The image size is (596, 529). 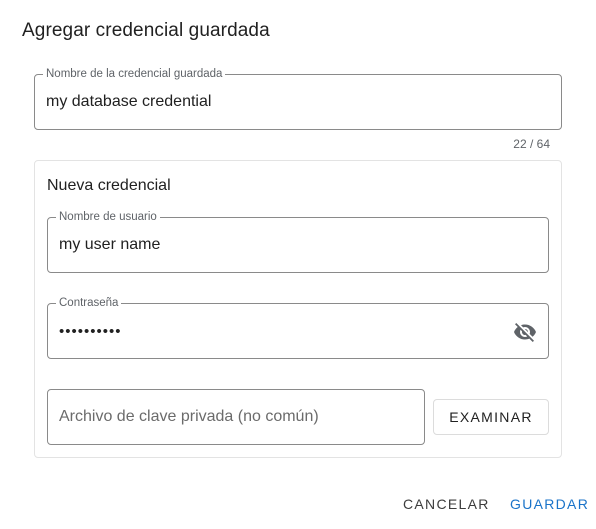 I want to click on credential-name-input: my database credential, so click(x=128, y=102).